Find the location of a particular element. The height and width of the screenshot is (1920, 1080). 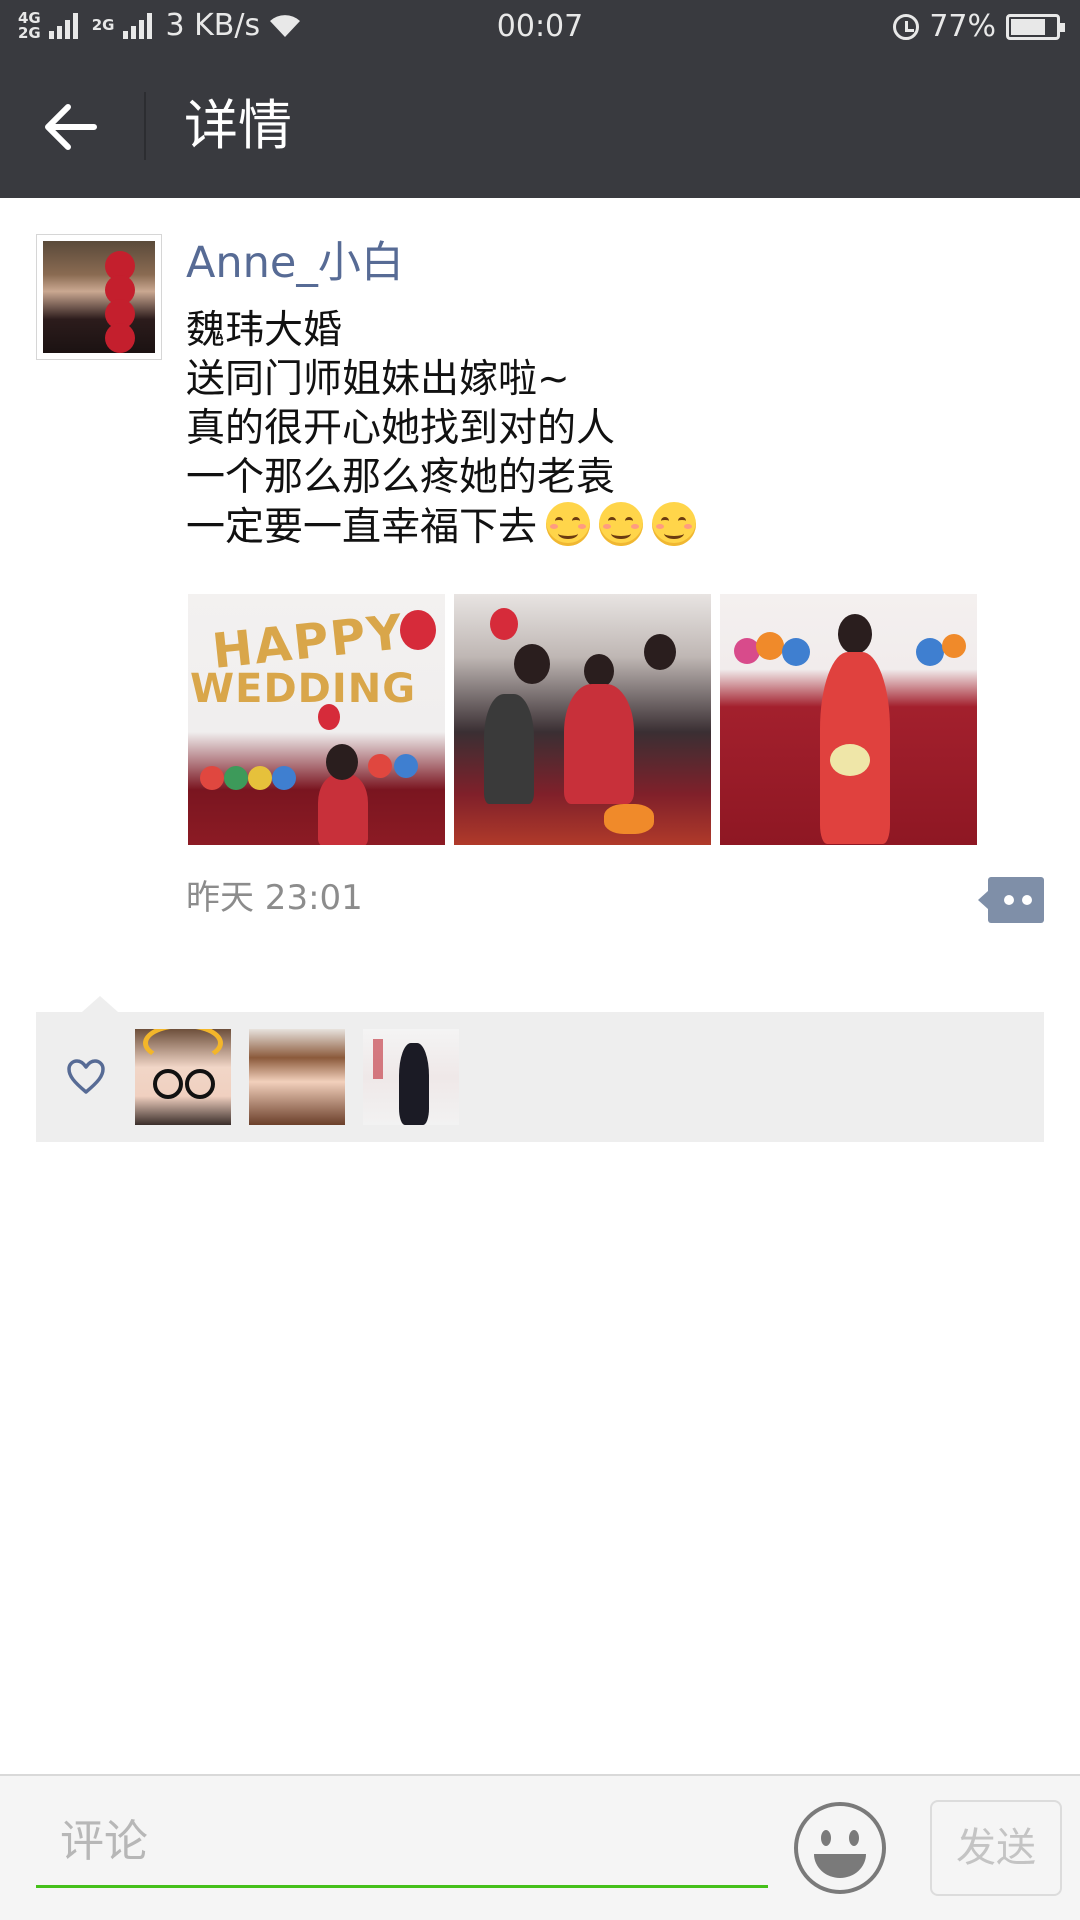

comment-like-menu-button is located at coordinates (1011, 900).